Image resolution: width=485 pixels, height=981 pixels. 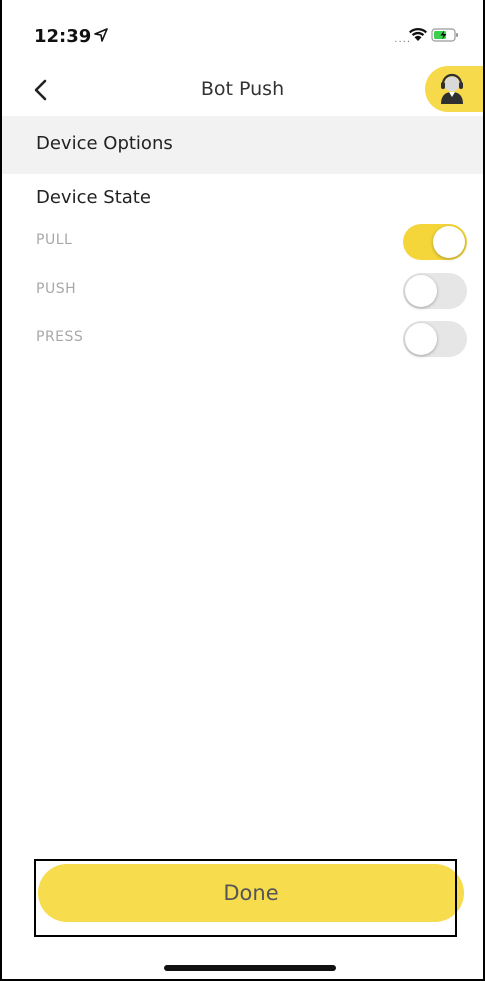 What do you see at coordinates (242, 242) in the screenshot?
I see `option-row-pull: PULL` at bounding box center [242, 242].